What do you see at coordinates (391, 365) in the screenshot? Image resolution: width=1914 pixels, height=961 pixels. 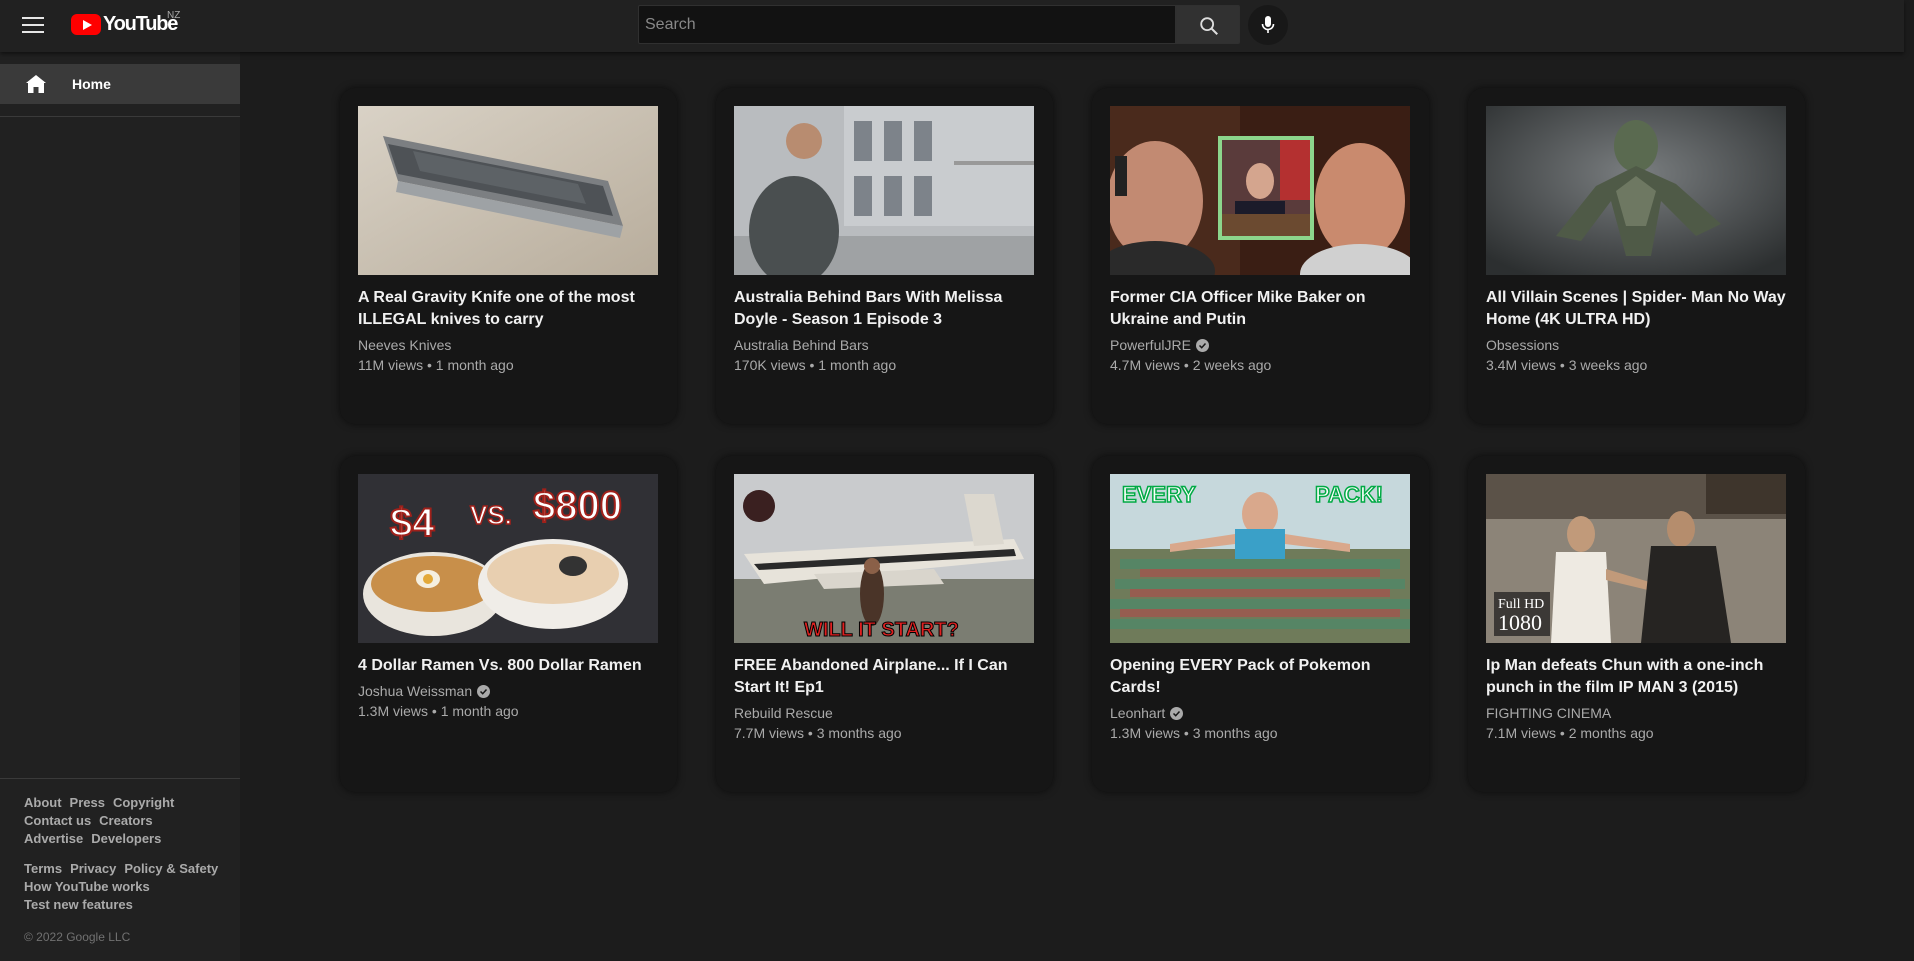 I see `view-count: 11M views` at bounding box center [391, 365].